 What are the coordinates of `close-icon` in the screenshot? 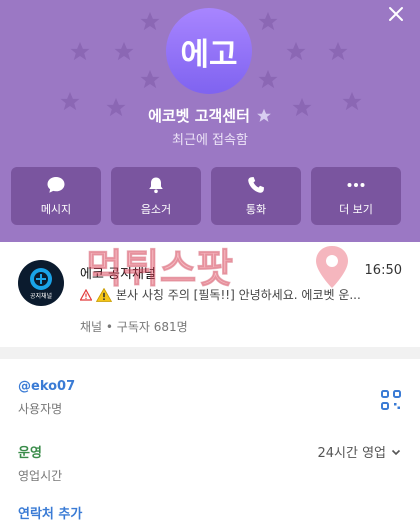 It's located at (396, 14).